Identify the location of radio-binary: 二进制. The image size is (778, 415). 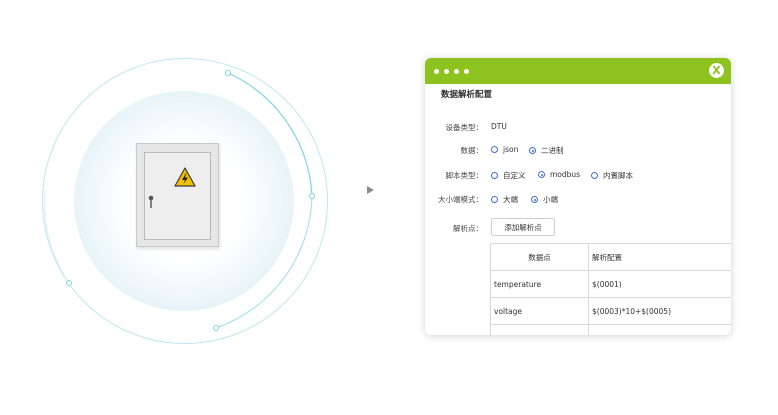
(546, 150).